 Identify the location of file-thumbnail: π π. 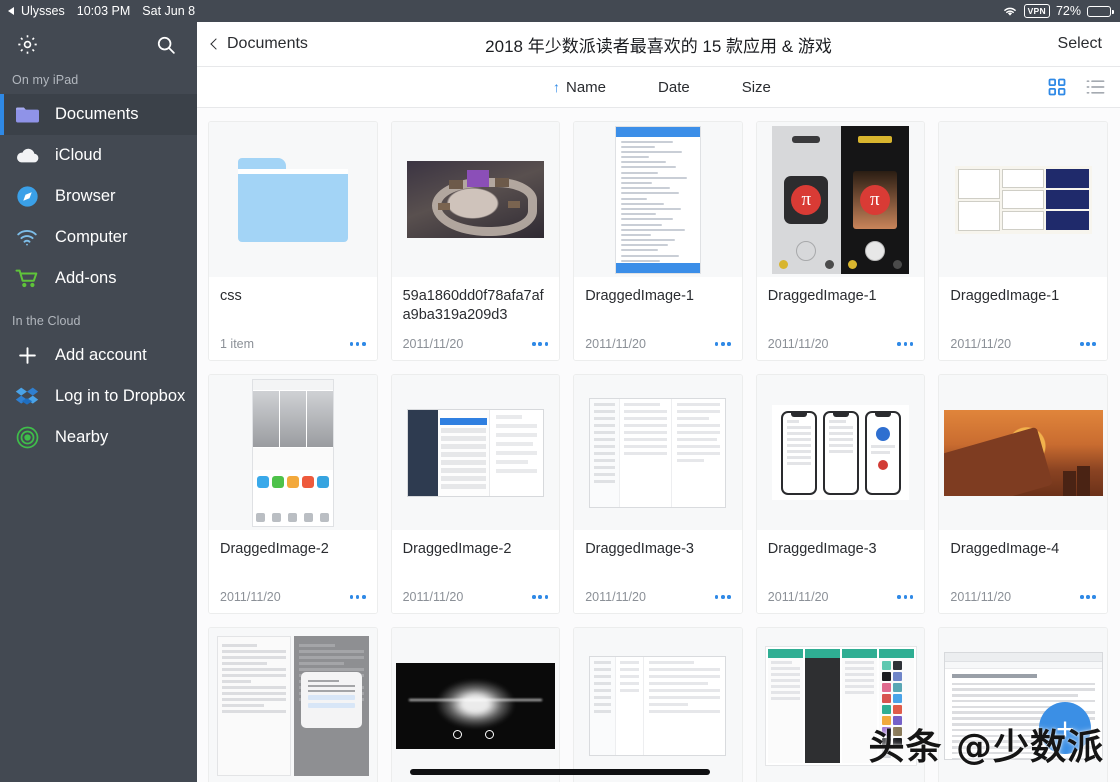
(840, 199).